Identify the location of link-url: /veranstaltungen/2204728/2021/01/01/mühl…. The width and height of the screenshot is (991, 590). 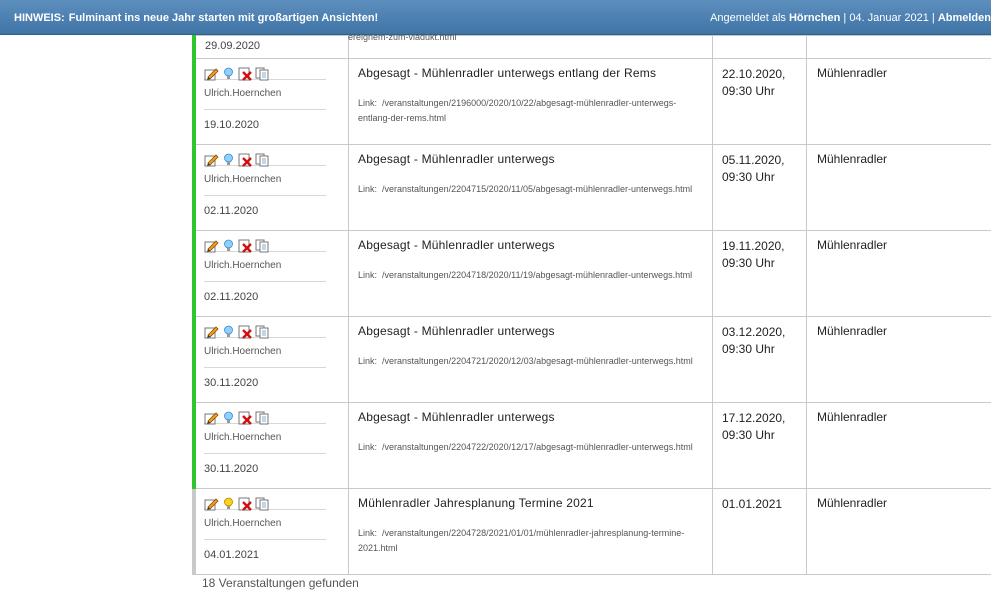
(521, 540).